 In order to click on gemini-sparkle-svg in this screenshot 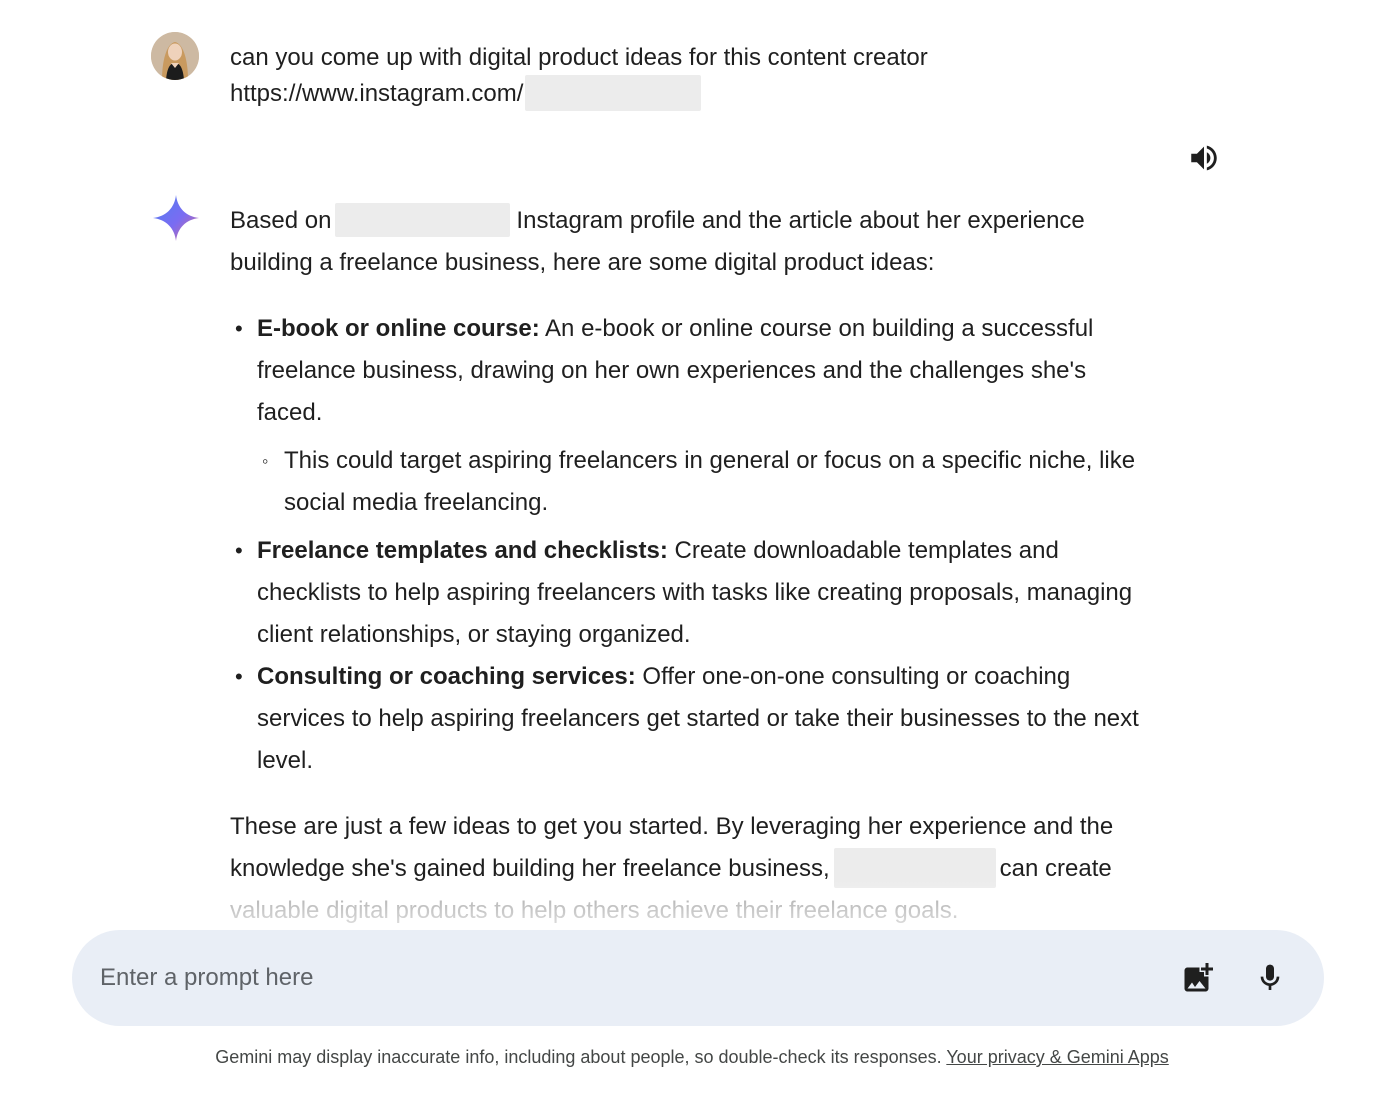, I will do `click(176, 218)`.